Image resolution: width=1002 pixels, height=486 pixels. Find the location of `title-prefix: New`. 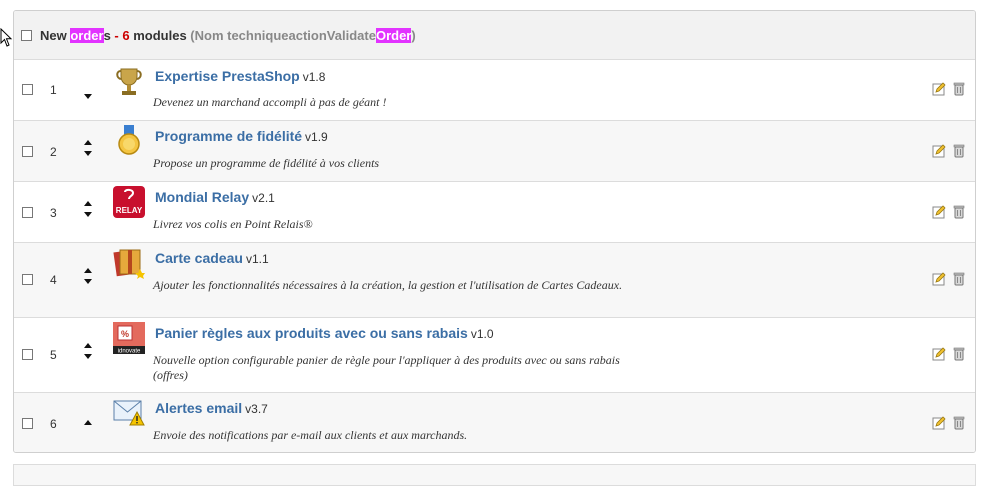

title-prefix: New is located at coordinates (55, 35).